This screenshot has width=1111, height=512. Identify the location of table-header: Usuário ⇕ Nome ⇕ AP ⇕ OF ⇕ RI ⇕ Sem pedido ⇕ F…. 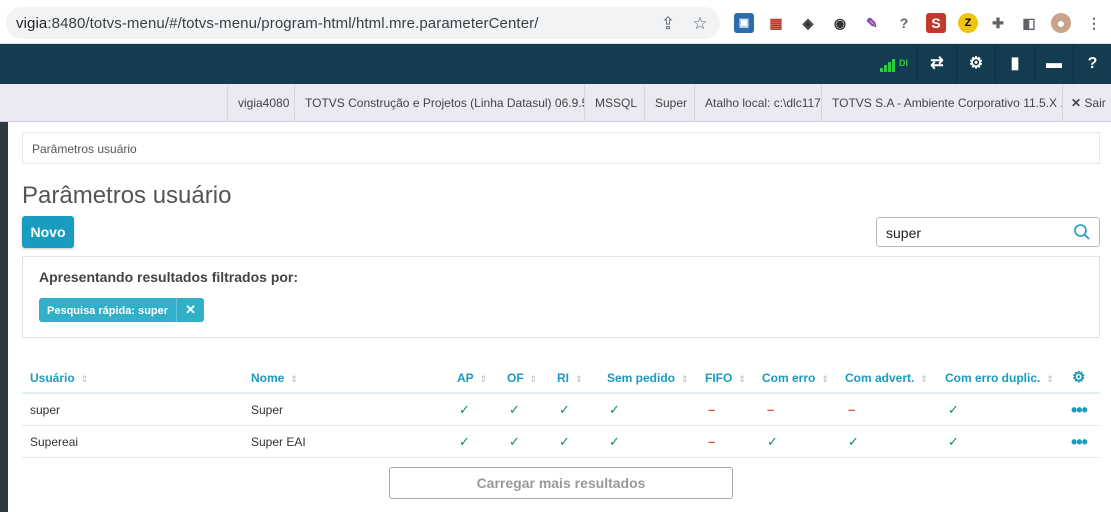
(561, 378).